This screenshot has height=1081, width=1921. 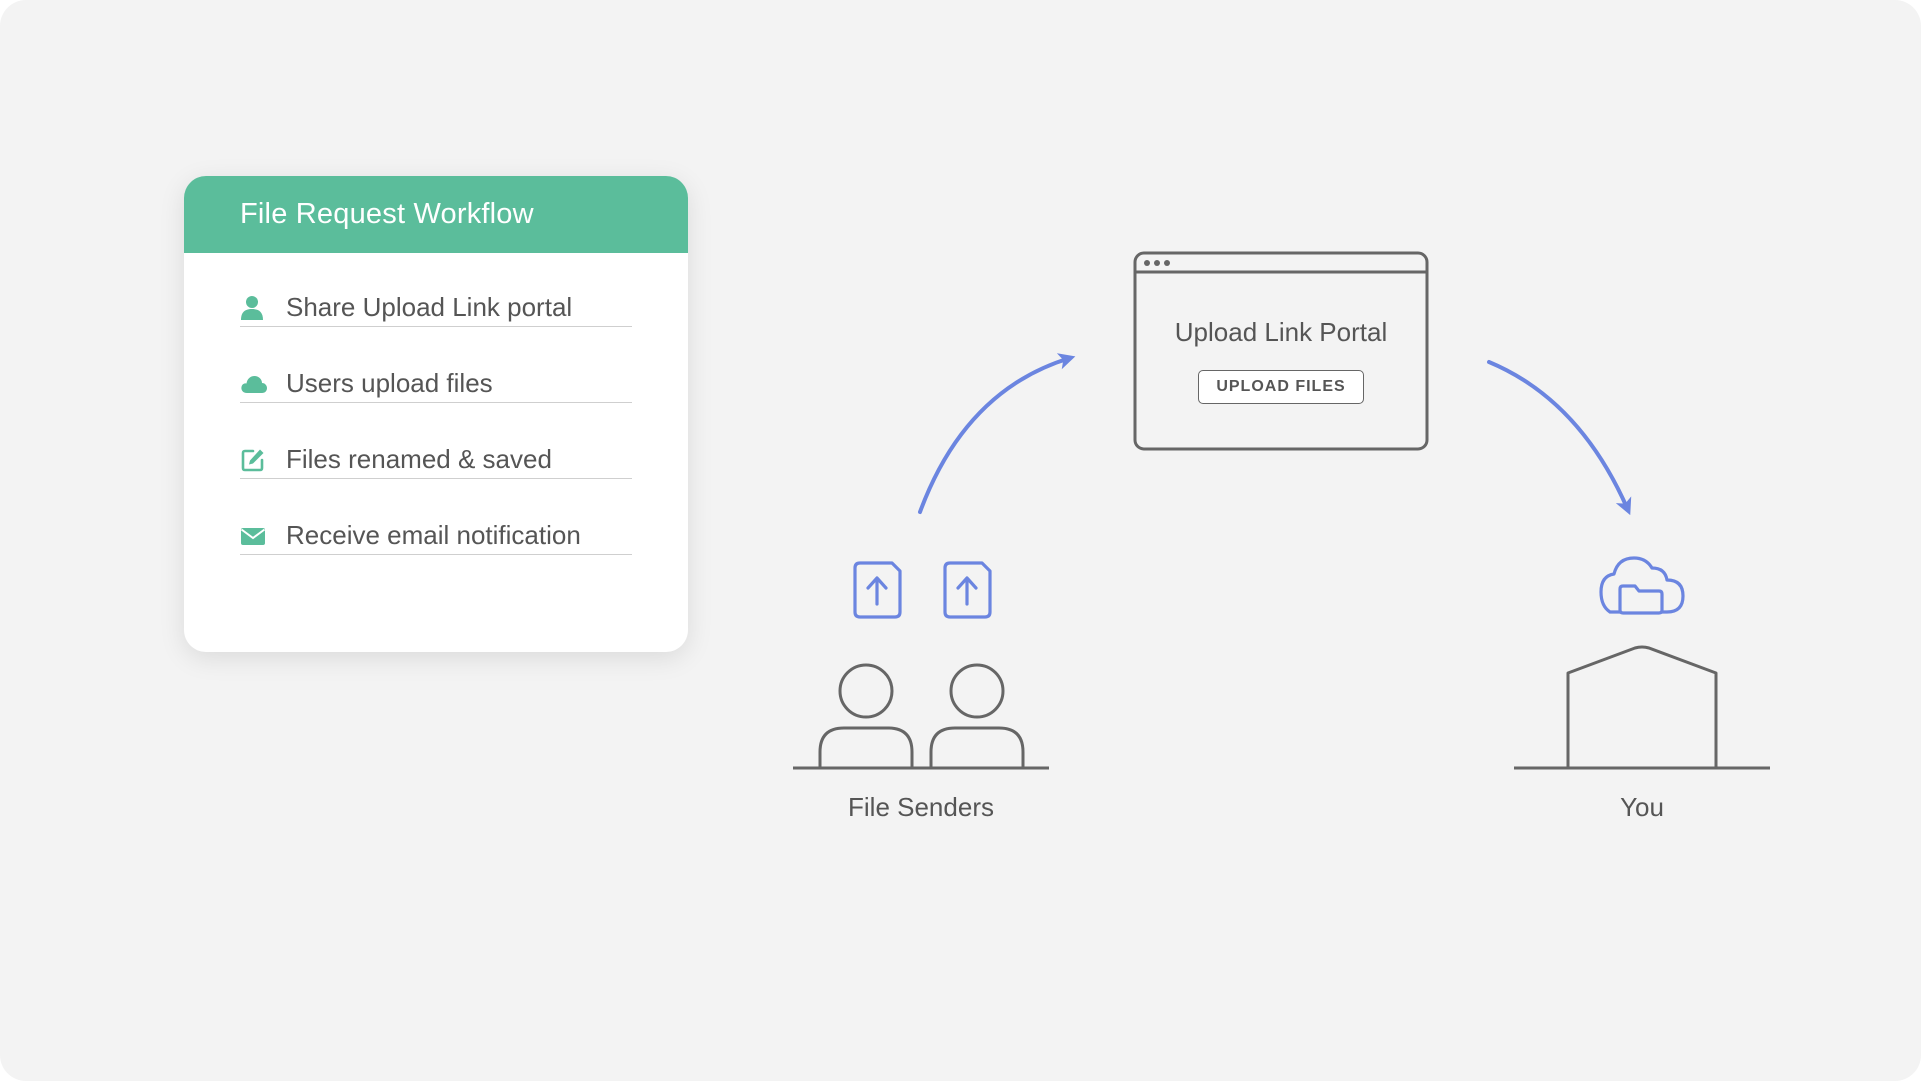 I want to click on upload-files-button: UPLOAD FILES, so click(x=1281, y=387).